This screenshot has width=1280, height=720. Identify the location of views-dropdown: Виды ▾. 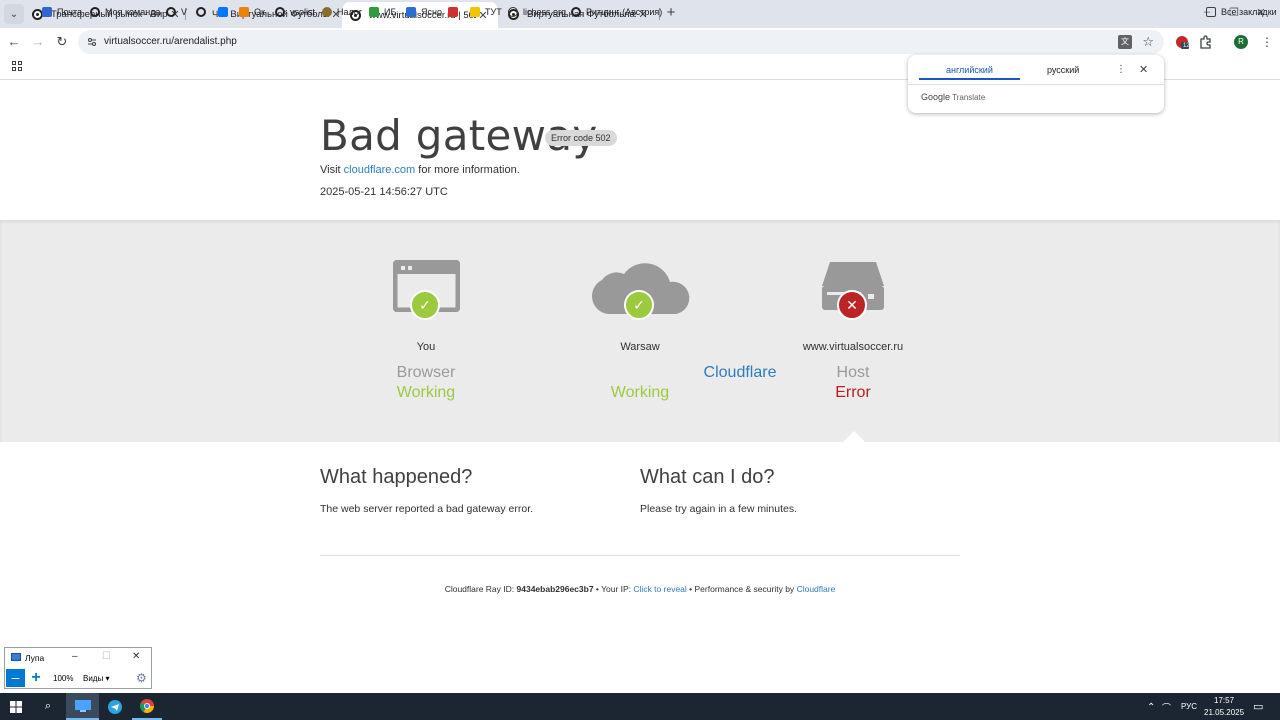
(96, 678).